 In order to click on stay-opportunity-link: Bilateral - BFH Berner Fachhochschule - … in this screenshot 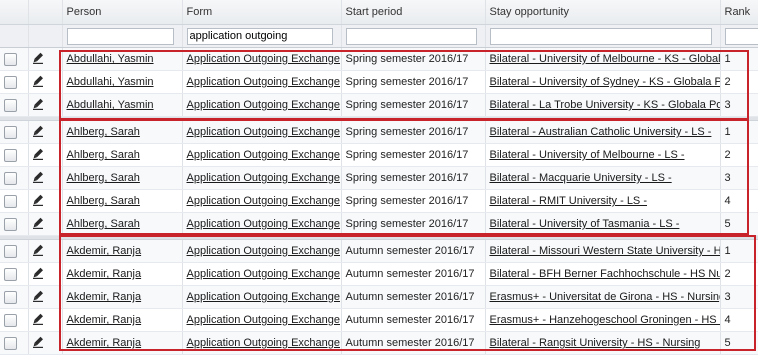, I will do `click(605, 274)`.